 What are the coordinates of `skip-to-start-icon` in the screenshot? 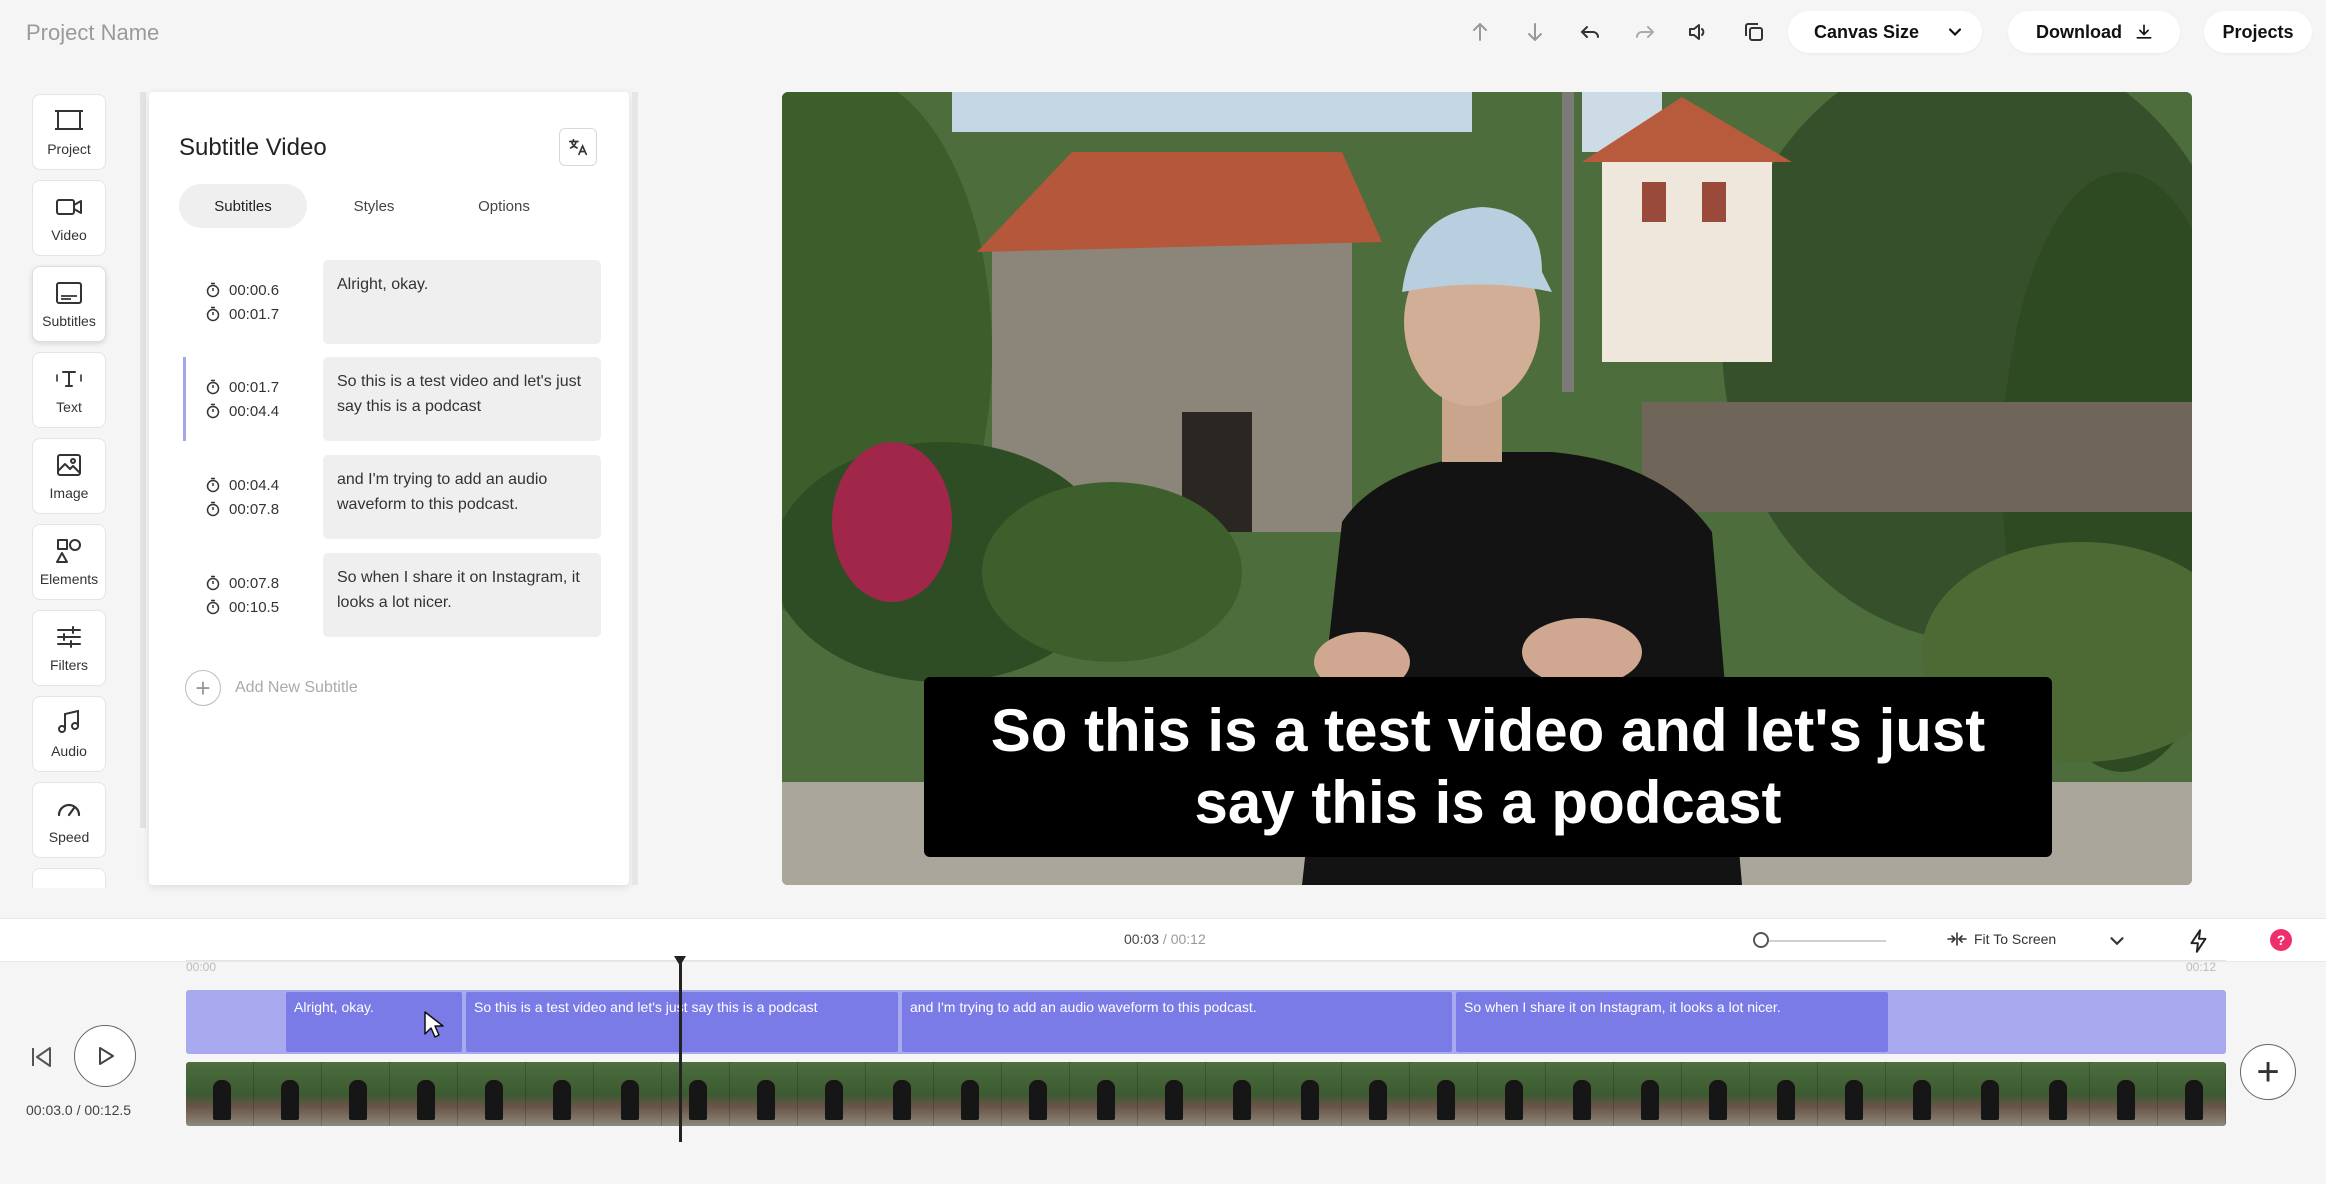 It's located at (41, 1057).